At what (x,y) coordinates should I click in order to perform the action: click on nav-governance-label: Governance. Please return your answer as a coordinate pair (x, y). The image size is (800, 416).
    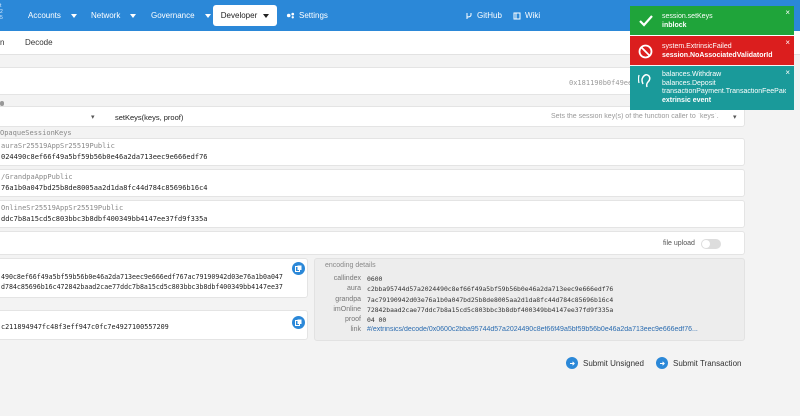
    Looking at the image, I should click on (173, 15).